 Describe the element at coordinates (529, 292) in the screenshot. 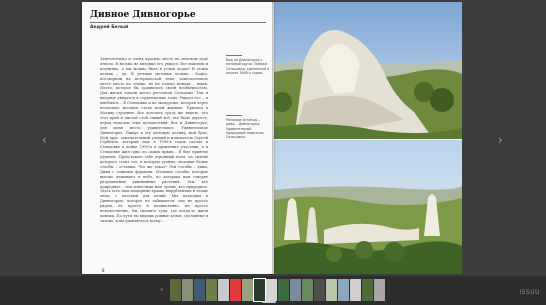

I see `issuu-logo: ISSUU` at that location.